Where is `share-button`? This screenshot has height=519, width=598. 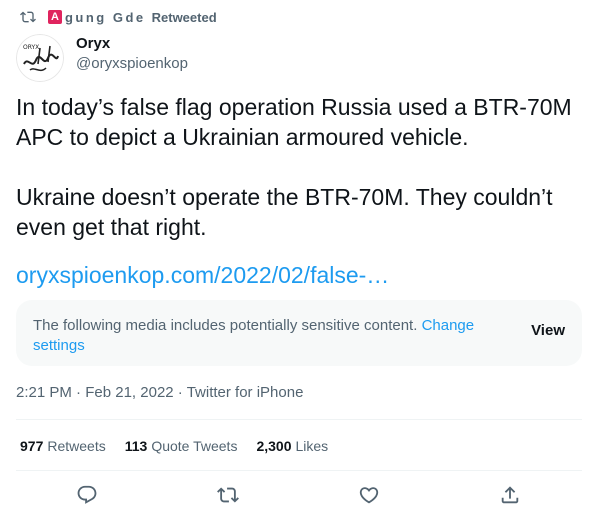
share-button is located at coordinates (510, 495).